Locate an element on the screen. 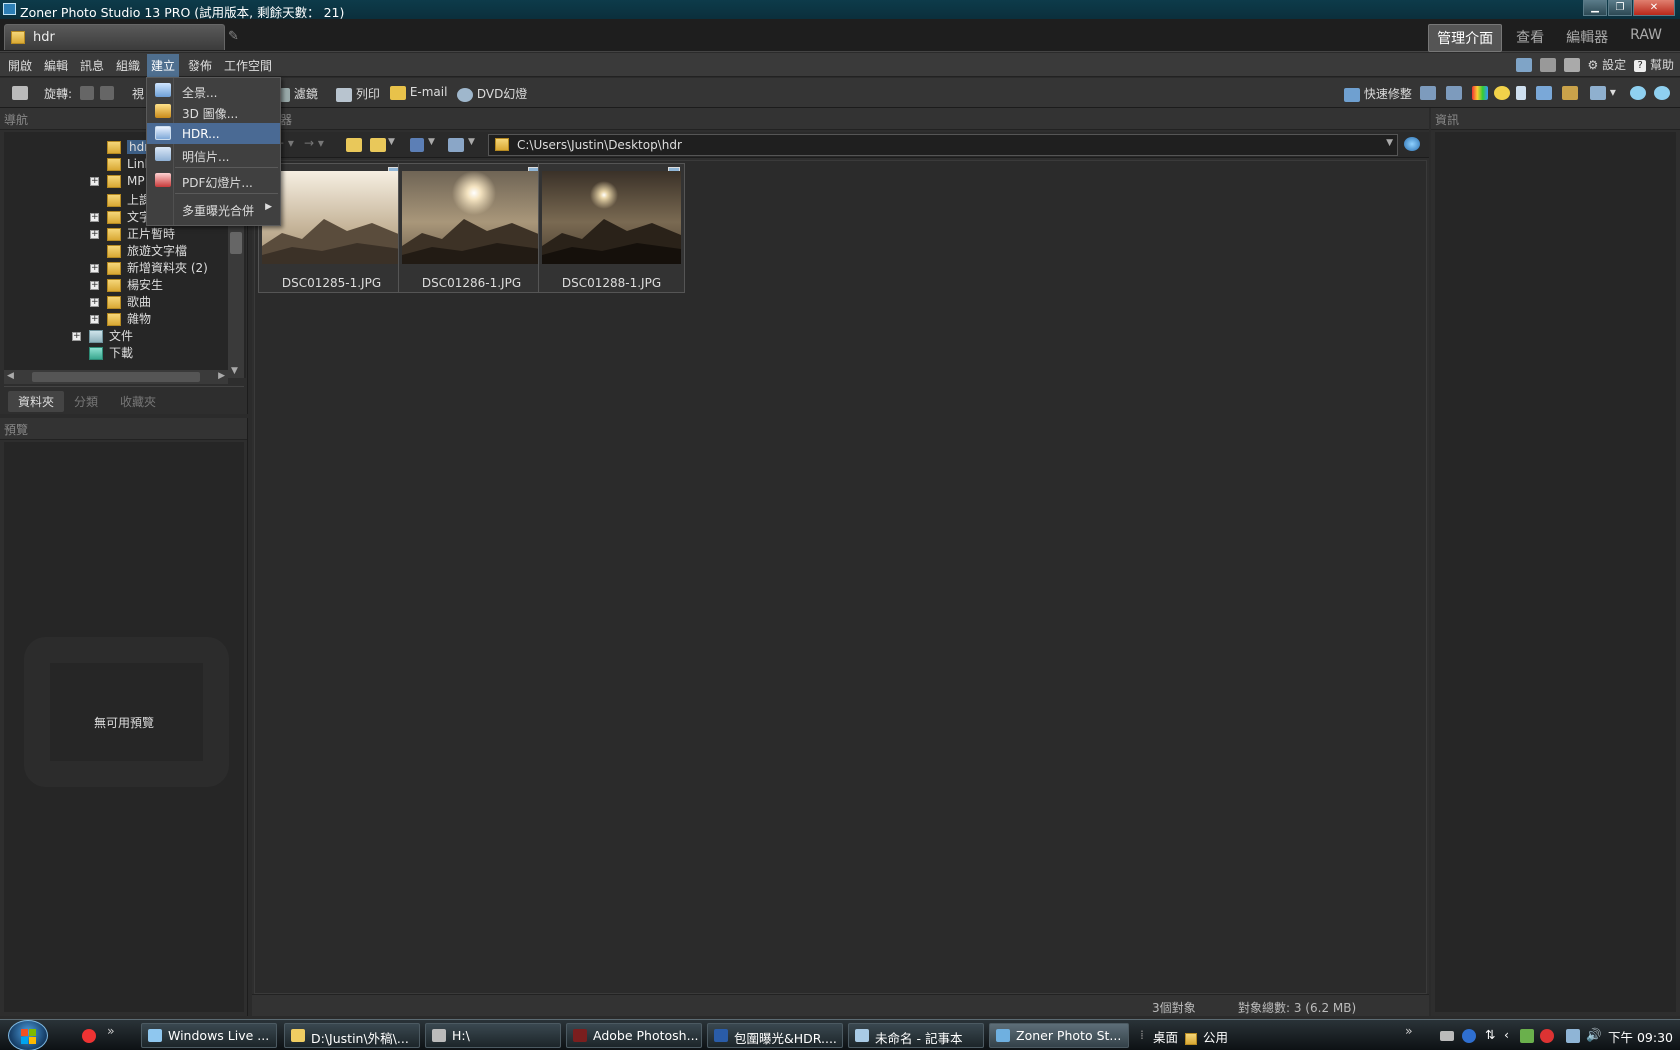 The height and width of the screenshot is (1050, 1680). folder-up-icon is located at coordinates (354, 145).